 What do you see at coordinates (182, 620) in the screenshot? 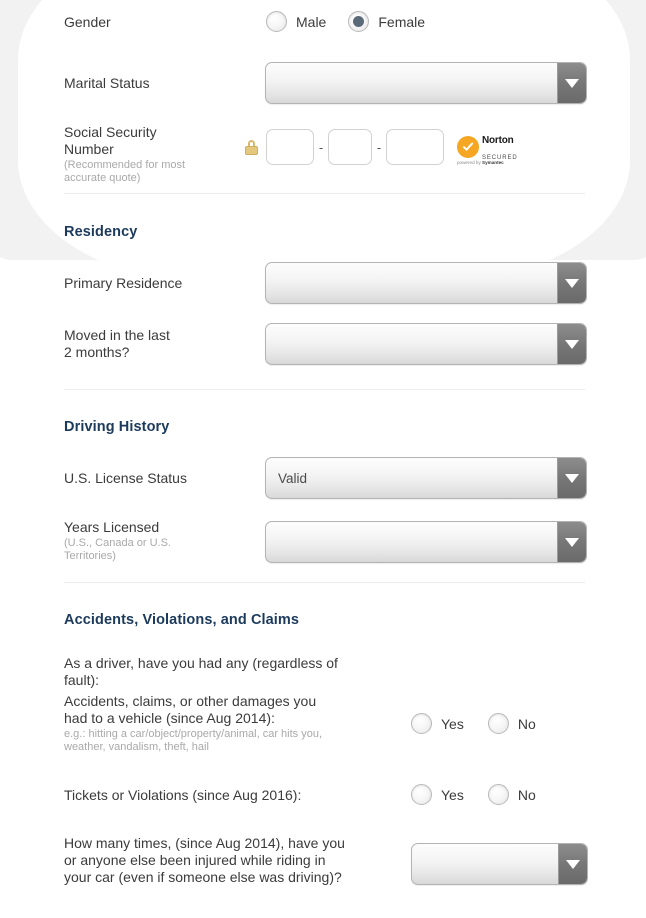
I see `section-heading-accidents: Accidents, Violations, and Claims` at bounding box center [182, 620].